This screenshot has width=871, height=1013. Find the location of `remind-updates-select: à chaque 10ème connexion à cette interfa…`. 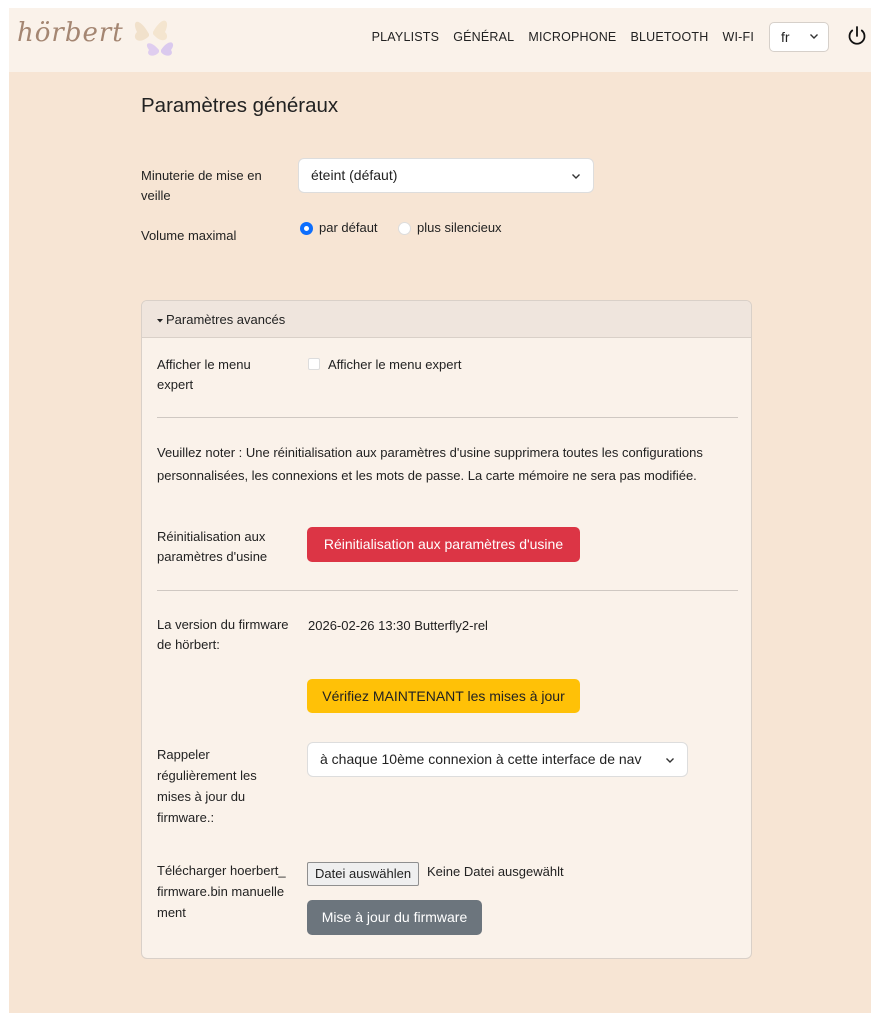

remind-updates-select: à chaque 10ème connexion à cette interfa… is located at coordinates (497, 759).